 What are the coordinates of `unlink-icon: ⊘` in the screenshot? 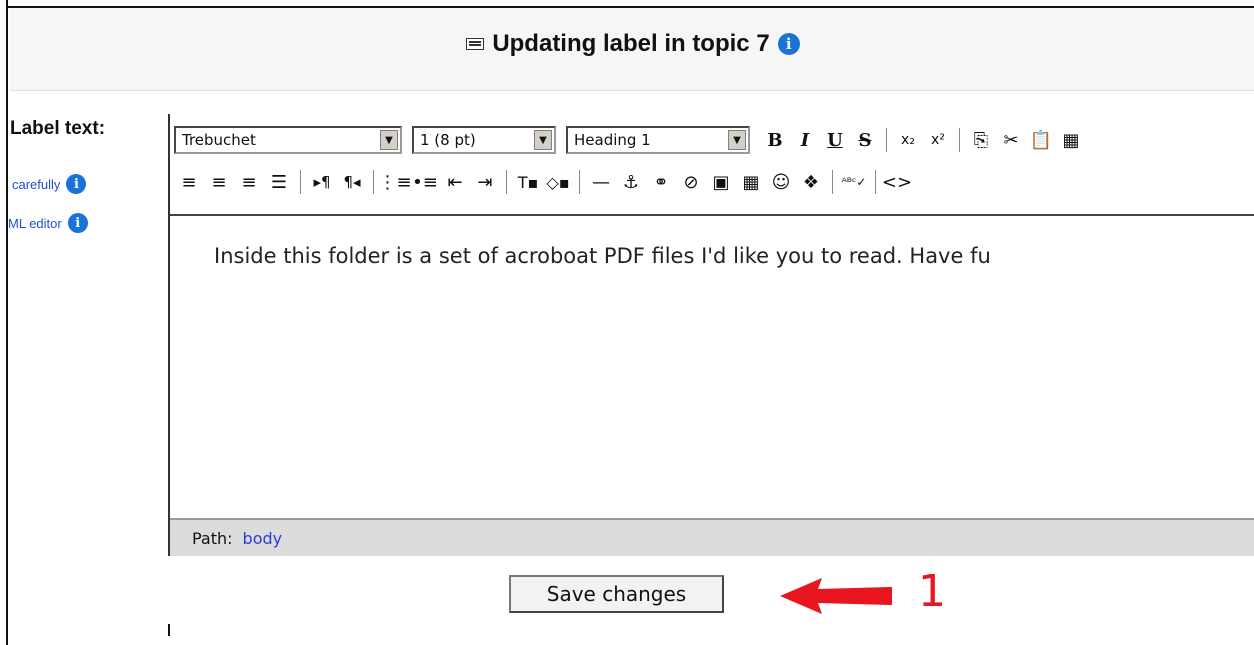 It's located at (691, 182).